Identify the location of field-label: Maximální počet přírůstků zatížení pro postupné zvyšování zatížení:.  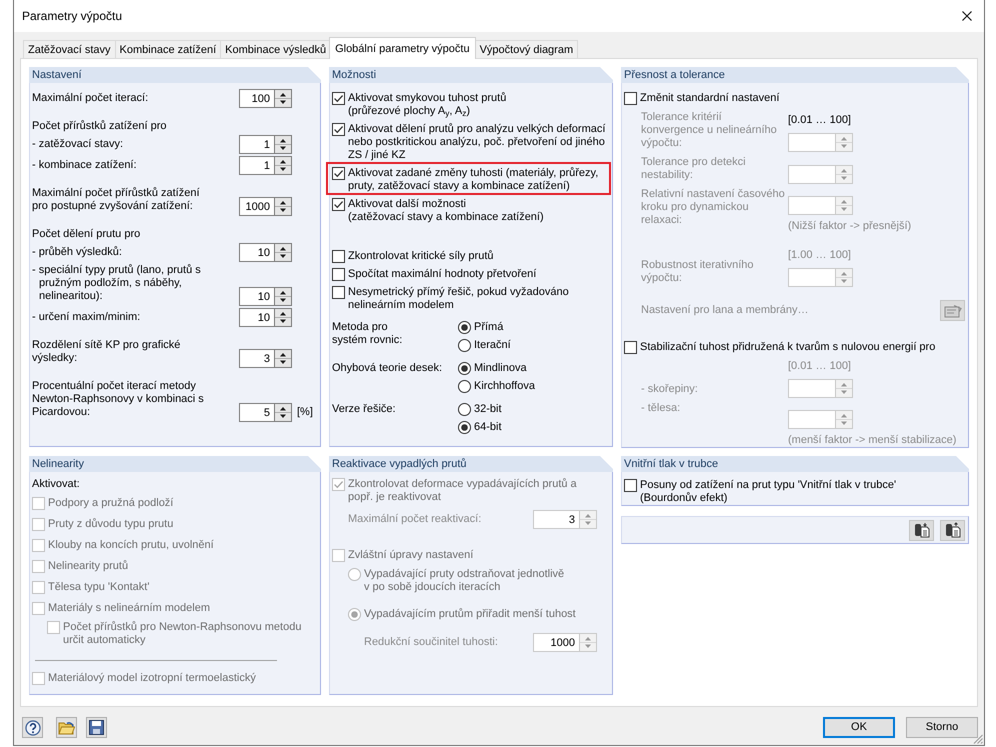
(116, 200).